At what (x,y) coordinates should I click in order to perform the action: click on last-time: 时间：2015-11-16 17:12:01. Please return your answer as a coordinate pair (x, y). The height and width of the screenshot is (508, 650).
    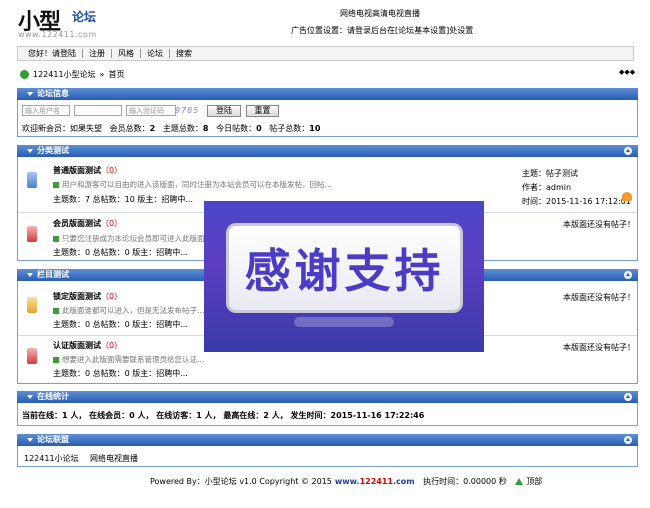
    Looking at the image, I should click on (576, 201).